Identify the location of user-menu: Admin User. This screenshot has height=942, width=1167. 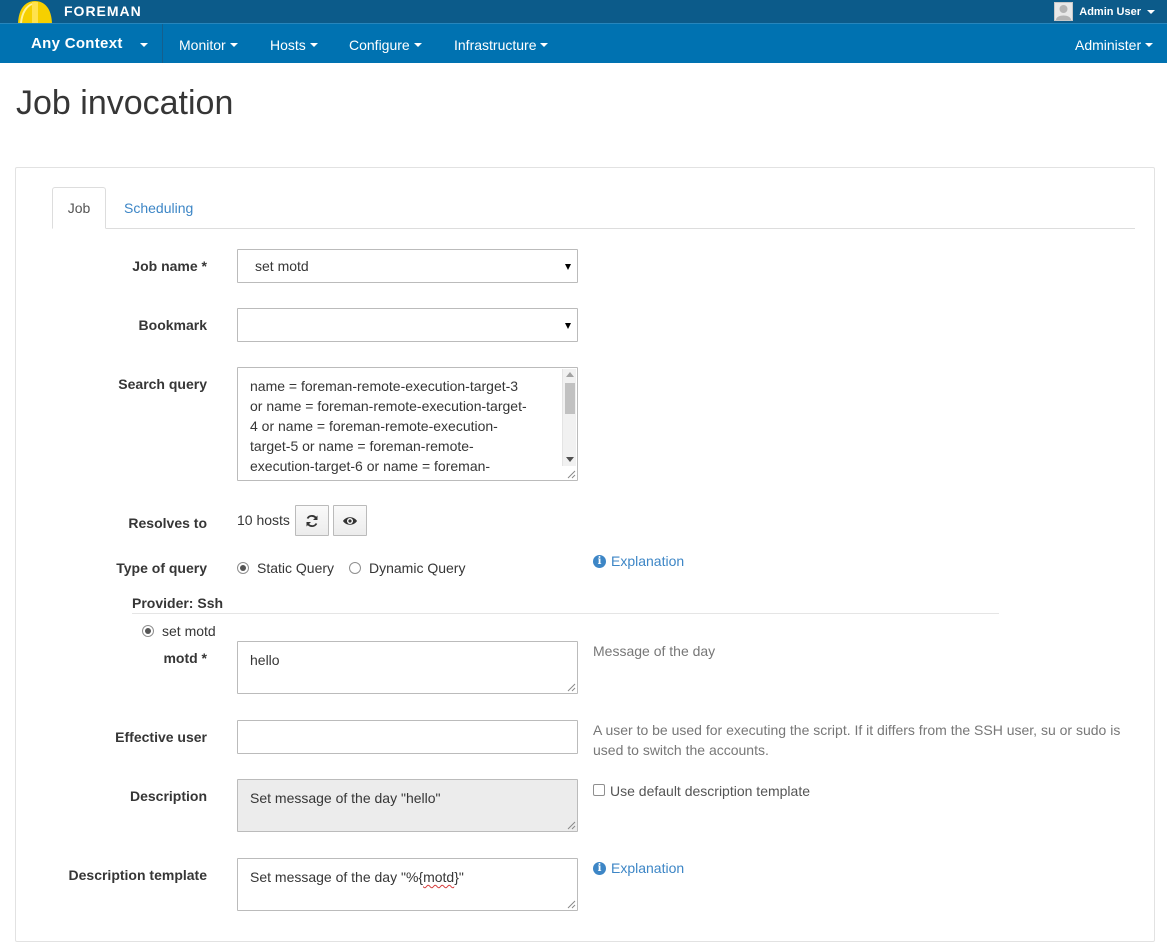
(1104, 11).